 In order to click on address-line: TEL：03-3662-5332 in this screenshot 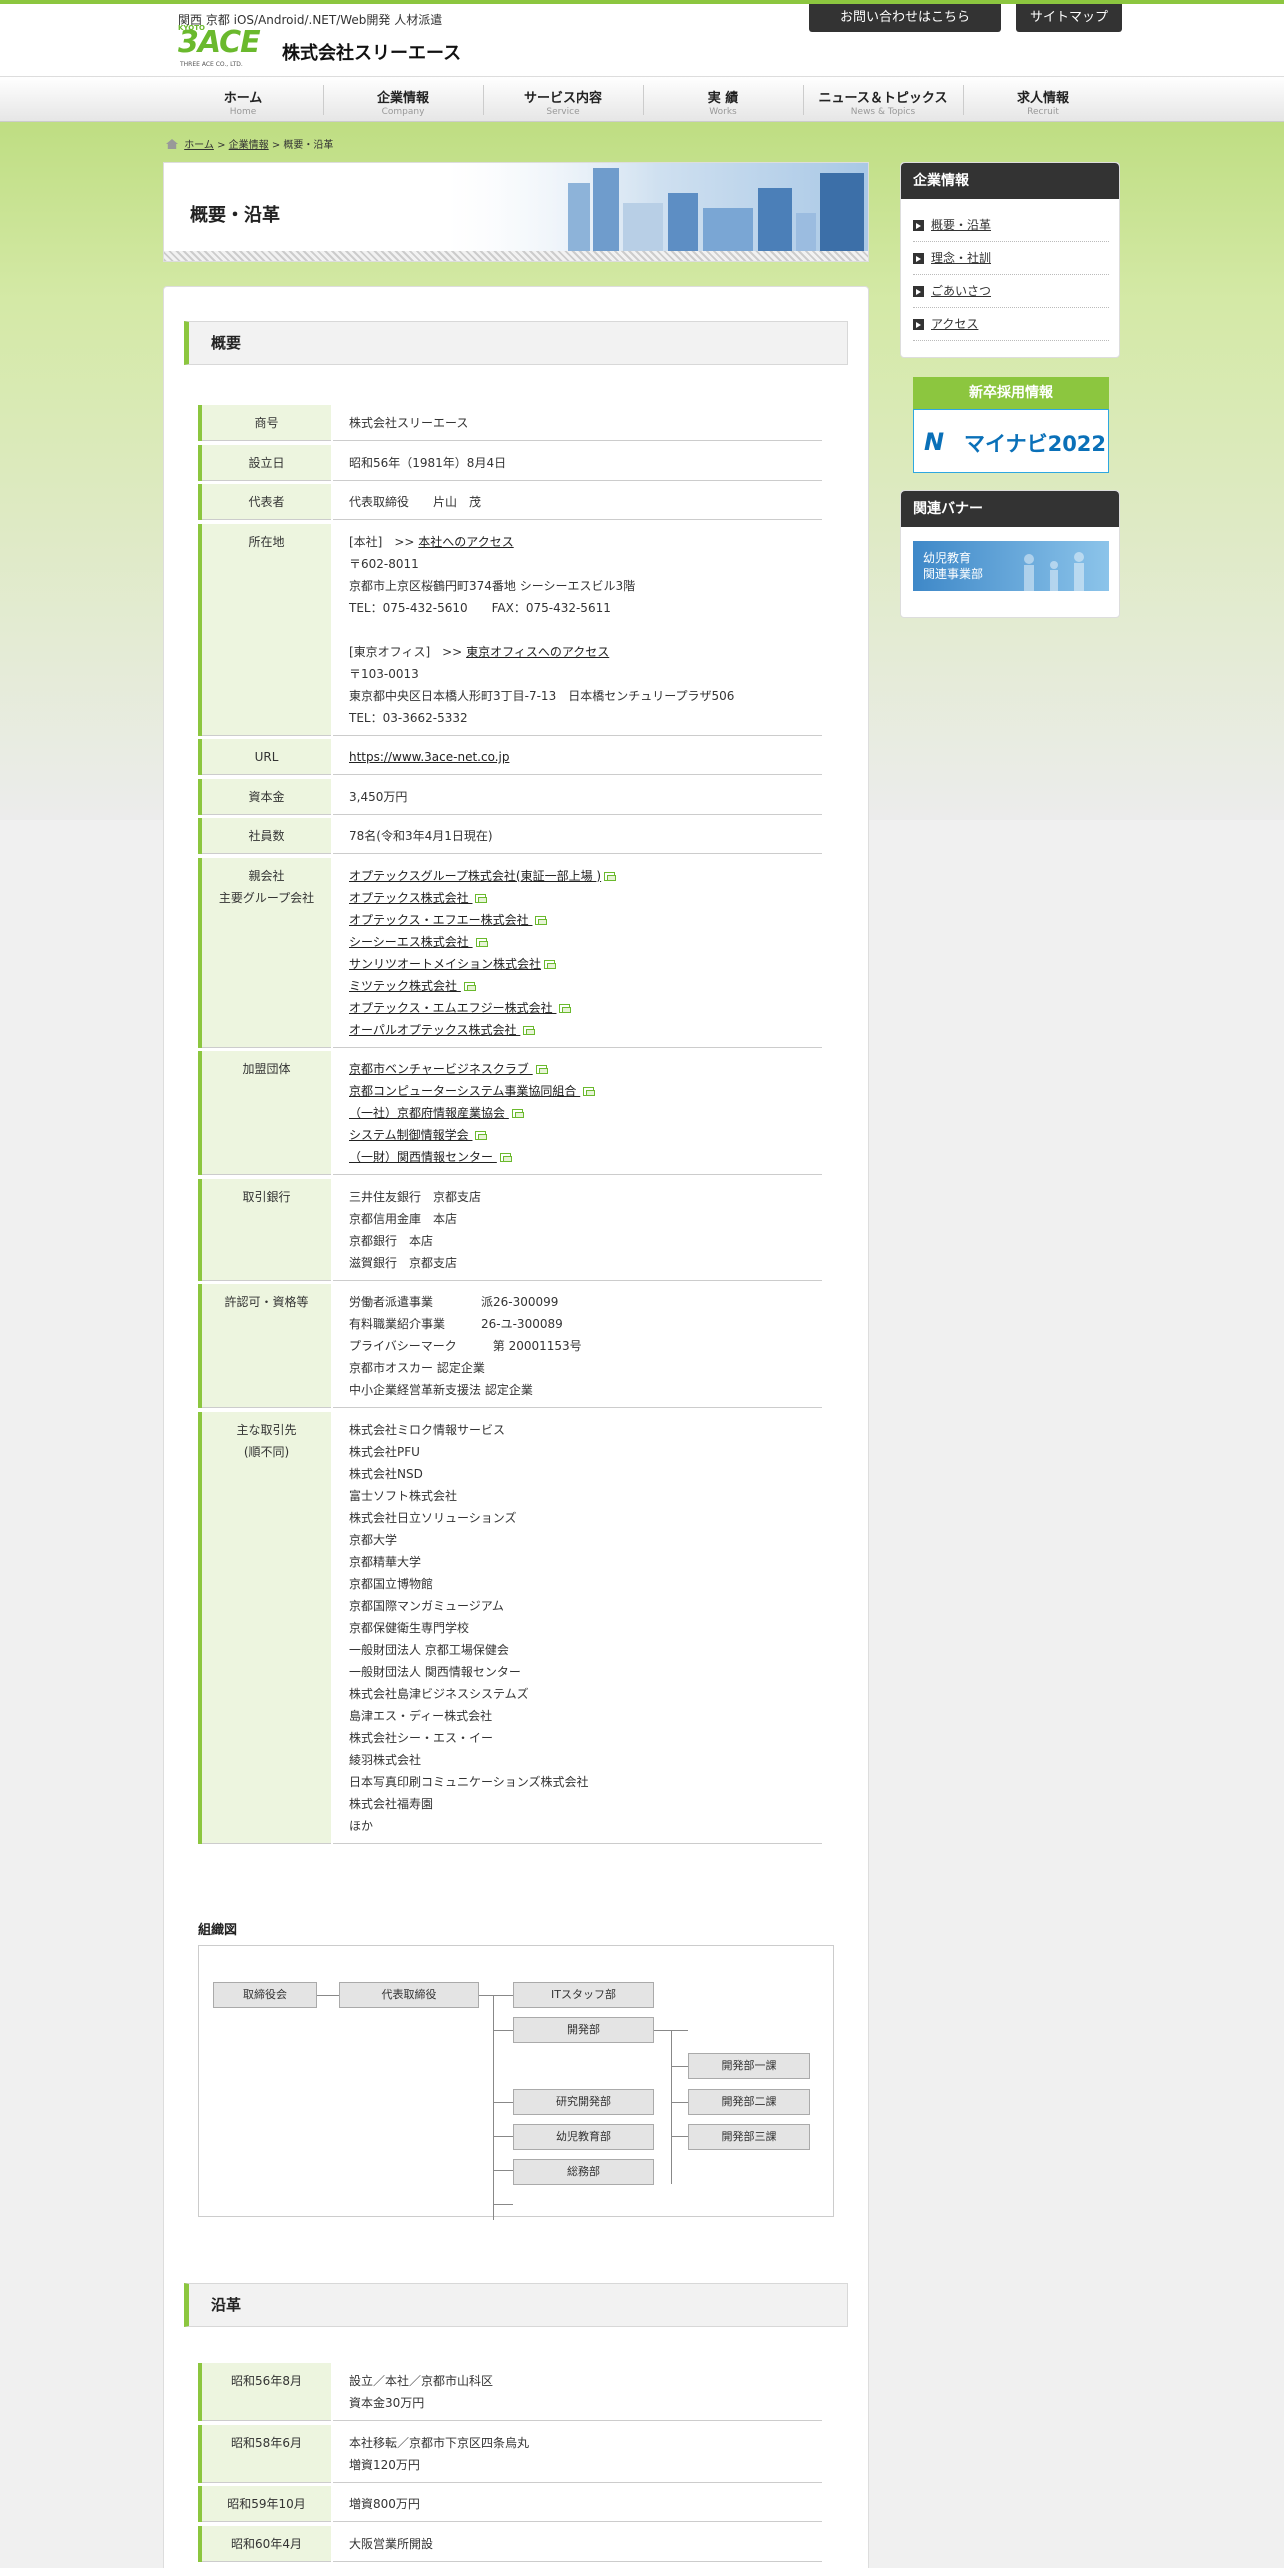, I will do `click(408, 717)`.